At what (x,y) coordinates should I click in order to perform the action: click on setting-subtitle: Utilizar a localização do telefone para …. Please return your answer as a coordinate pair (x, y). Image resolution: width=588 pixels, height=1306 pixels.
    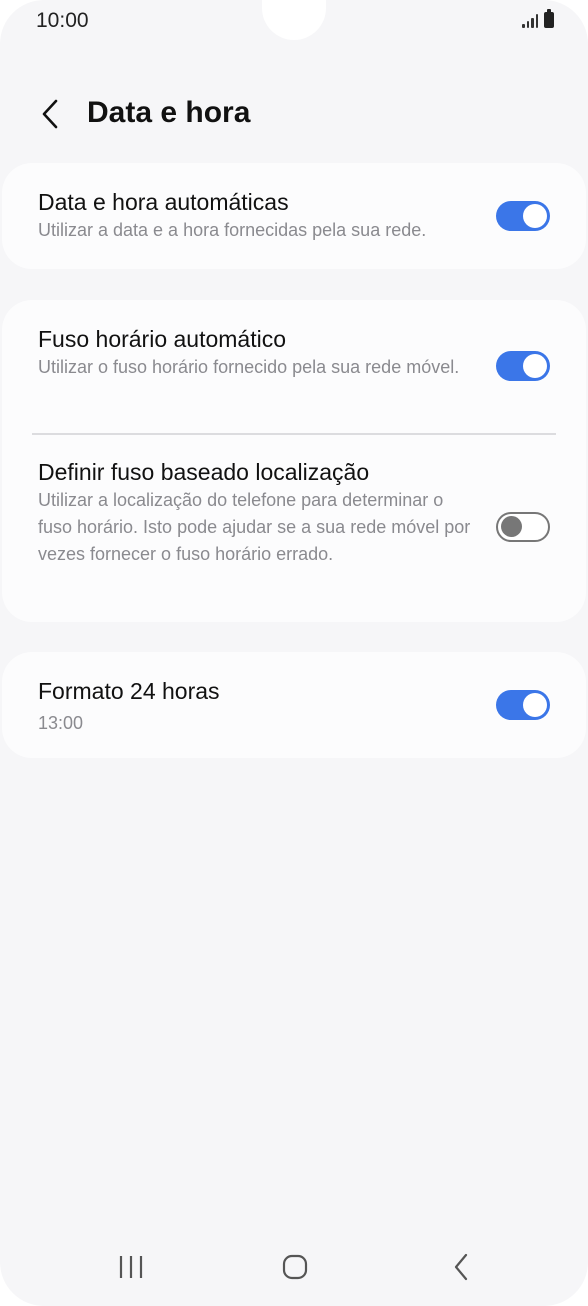
    Looking at the image, I should click on (254, 527).